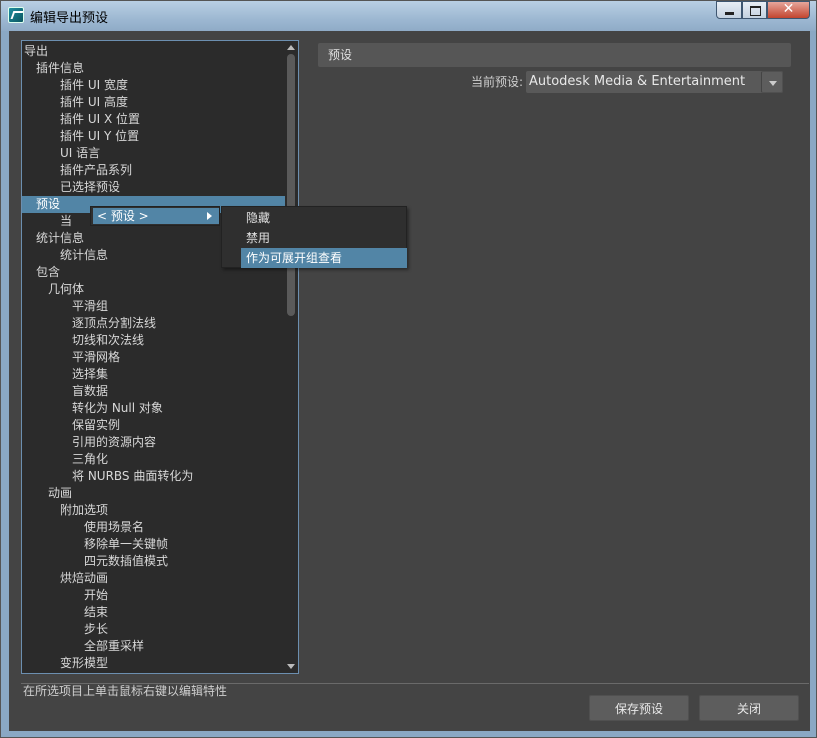 The image size is (817, 738). I want to click on current-preset-label: 当前预设:, so click(497, 82).